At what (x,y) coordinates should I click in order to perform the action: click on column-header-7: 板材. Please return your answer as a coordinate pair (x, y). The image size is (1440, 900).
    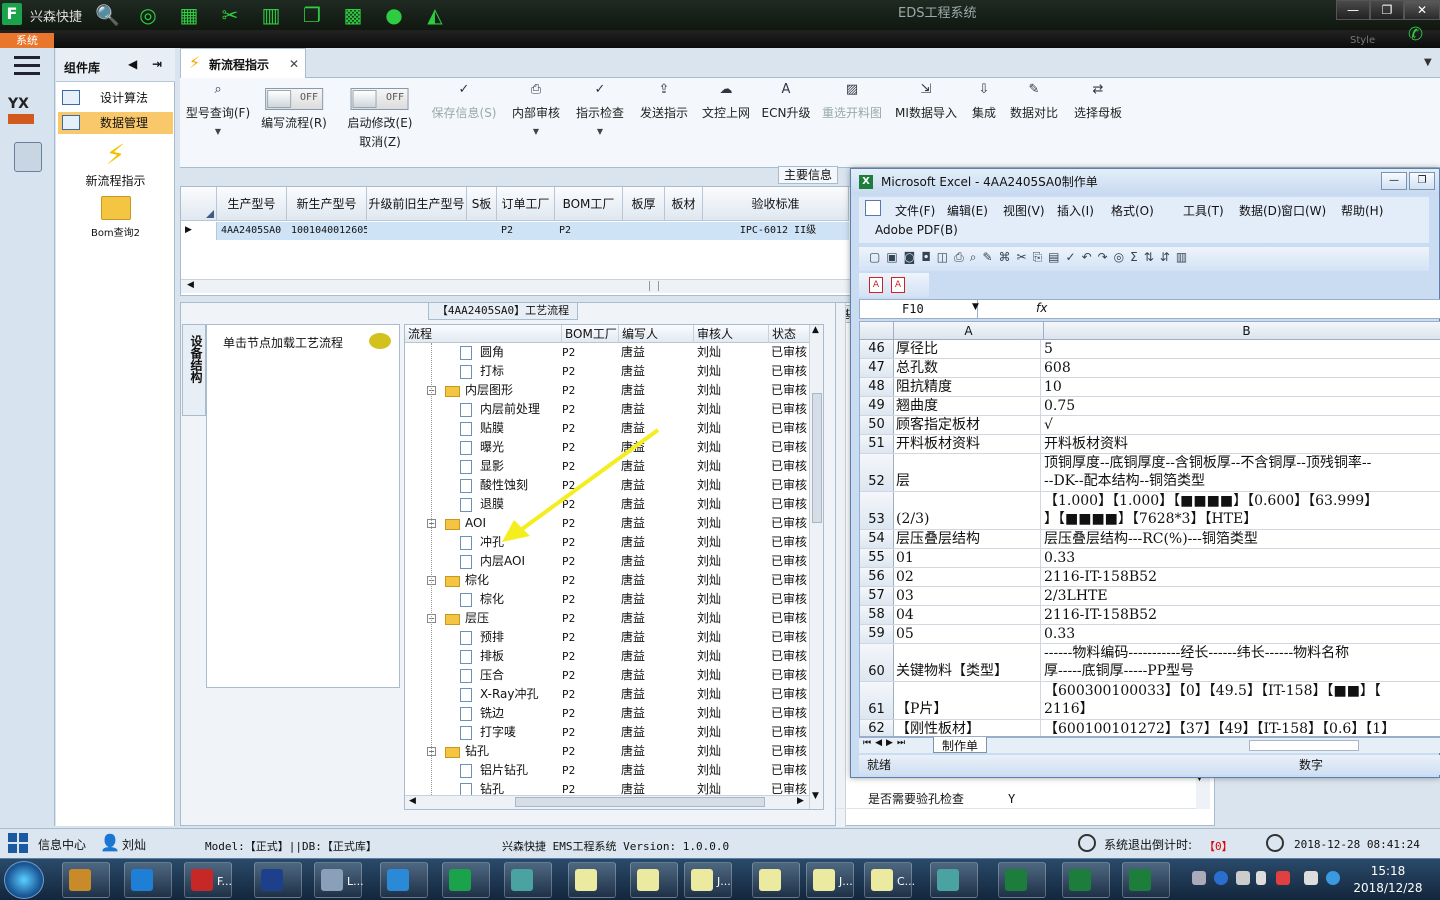
    Looking at the image, I should click on (684, 204).